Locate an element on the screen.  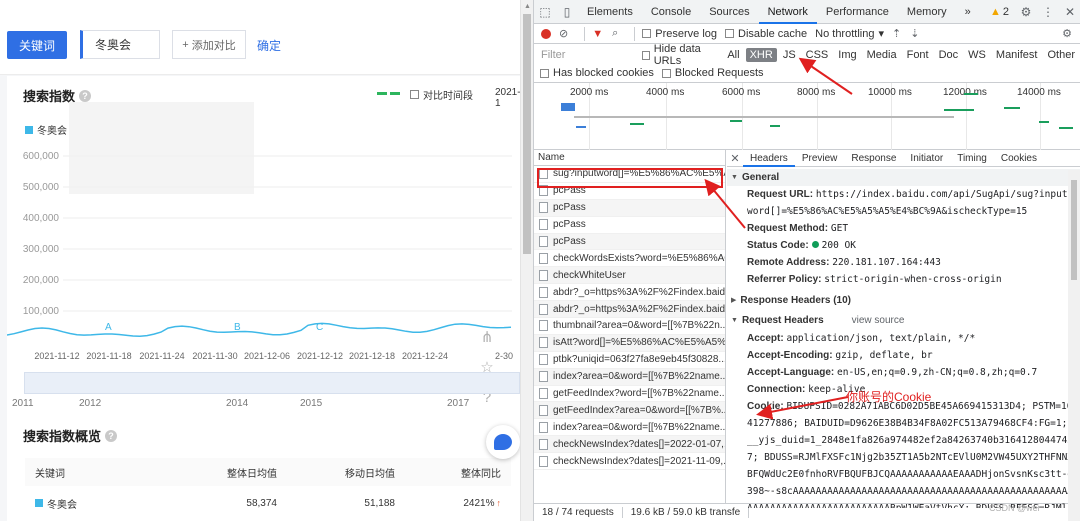
date-range: 2021-1 is located at coordinates (508, 98).